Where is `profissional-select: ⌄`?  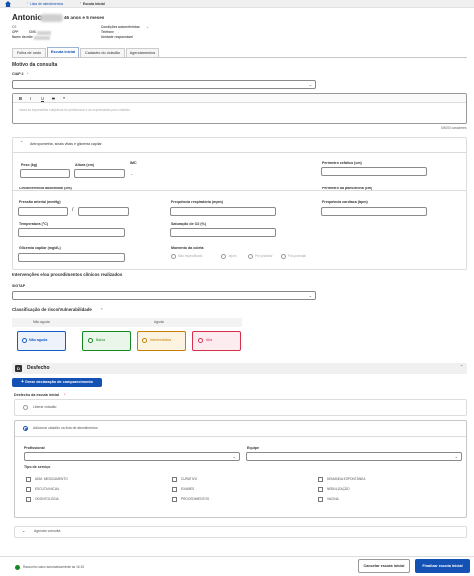 profissional-select: ⌄ is located at coordinates (132, 456).